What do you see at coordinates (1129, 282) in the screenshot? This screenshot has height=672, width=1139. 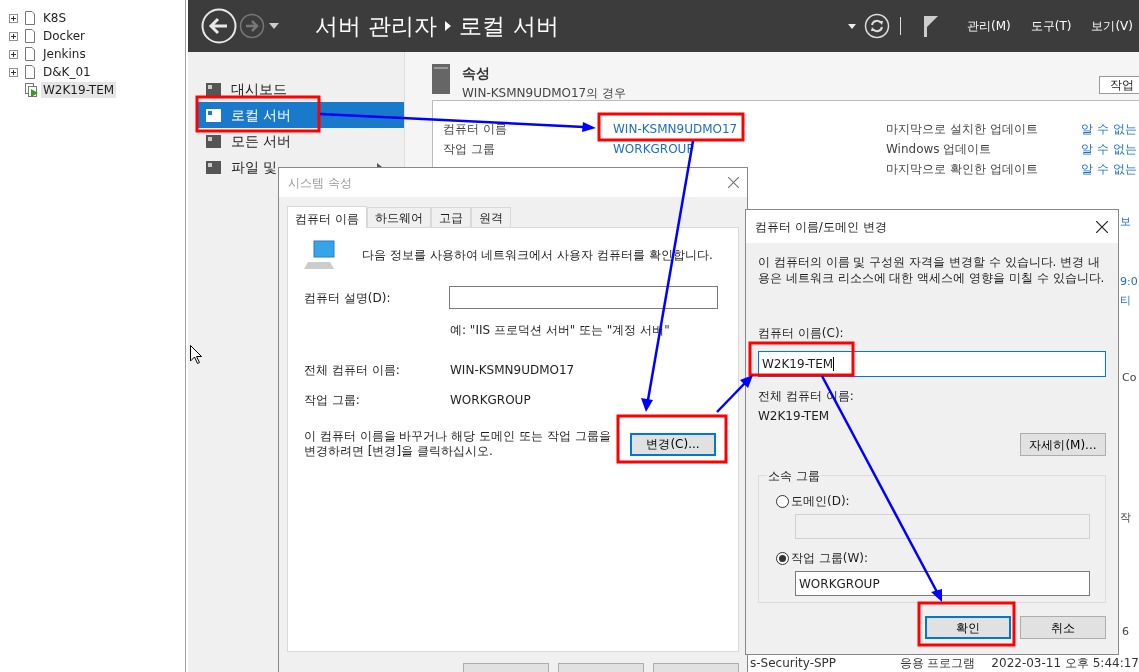 I see `partial-text: 9:0` at bounding box center [1129, 282].